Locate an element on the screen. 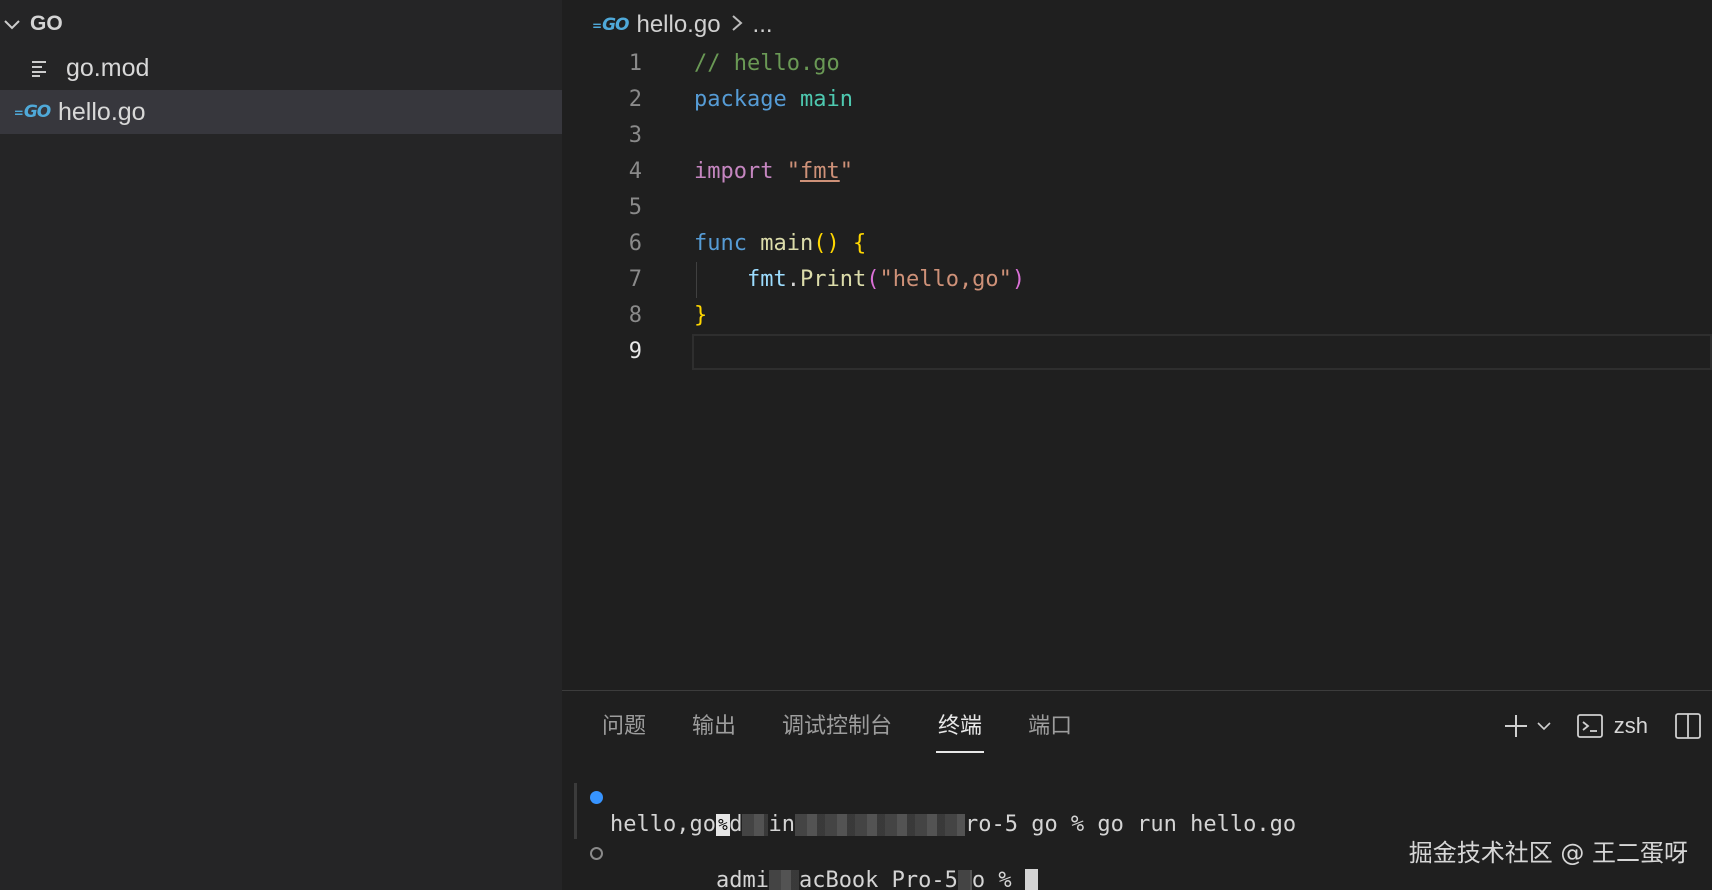 The height and width of the screenshot is (890, 1712). code-line: fmt.Print("hello,go") is located at coordinates (1203, 280).